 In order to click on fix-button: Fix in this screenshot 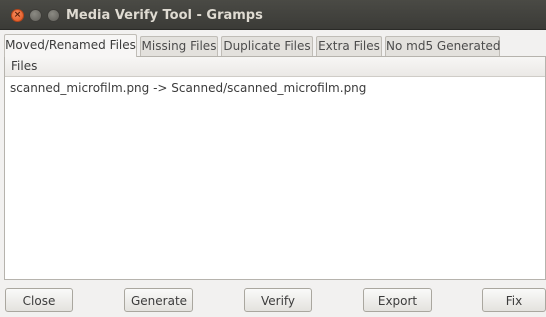, I will do `click(514, 300)`.